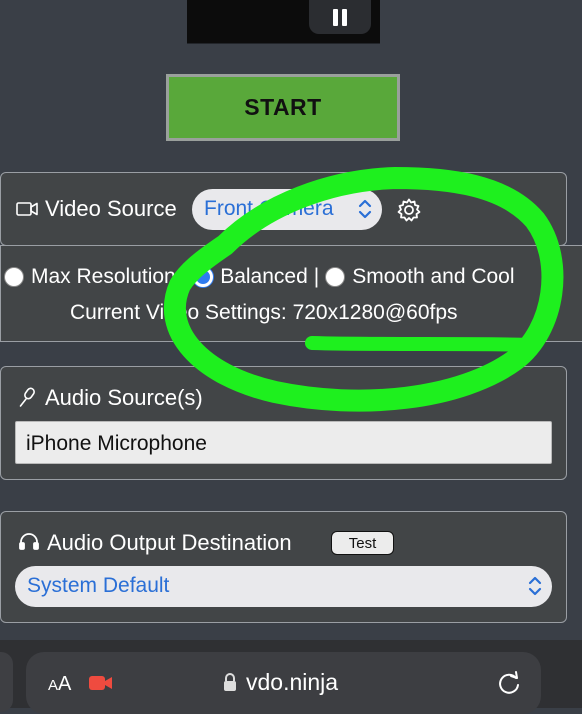 This screenshot has height=714, width=582. I want to click on option-balanced: Balanced, so click(250, 277).